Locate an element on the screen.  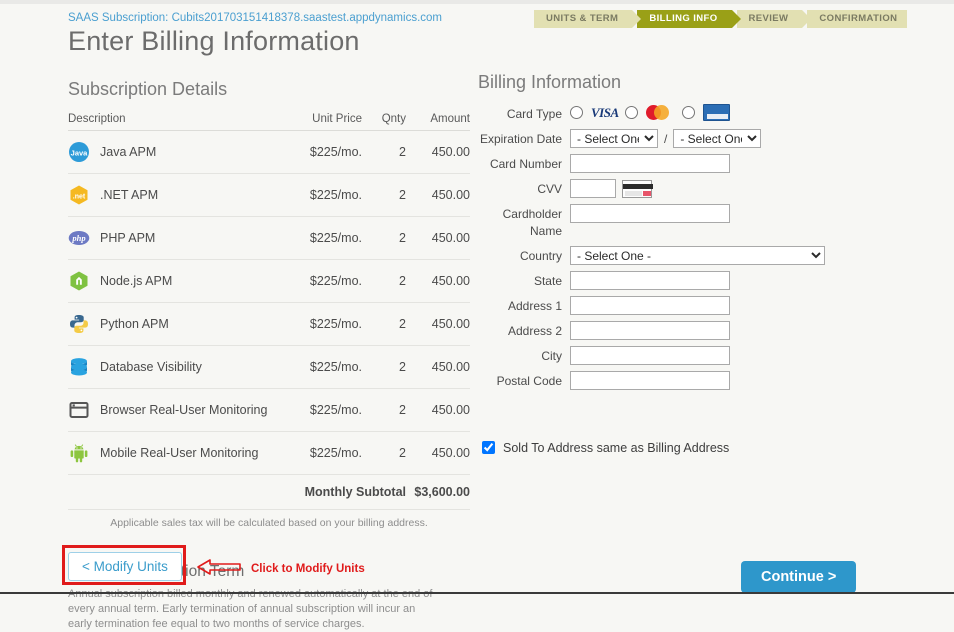
item-description: Browser Real-User Monitoring is located at coordinates (184, 410).